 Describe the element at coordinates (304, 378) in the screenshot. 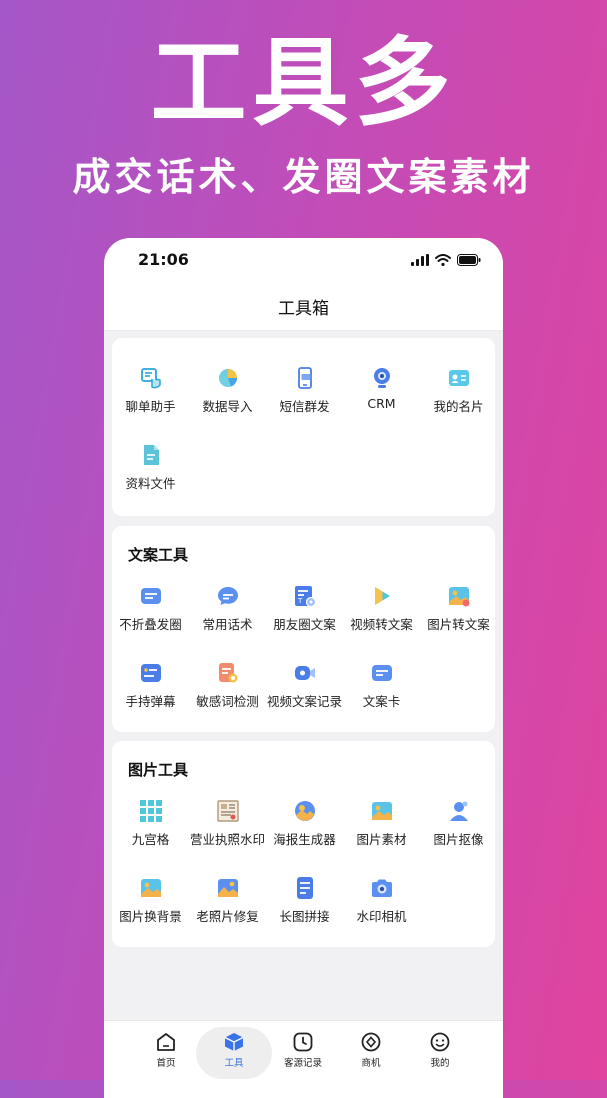

I see `phone-sms-icon` at that location.